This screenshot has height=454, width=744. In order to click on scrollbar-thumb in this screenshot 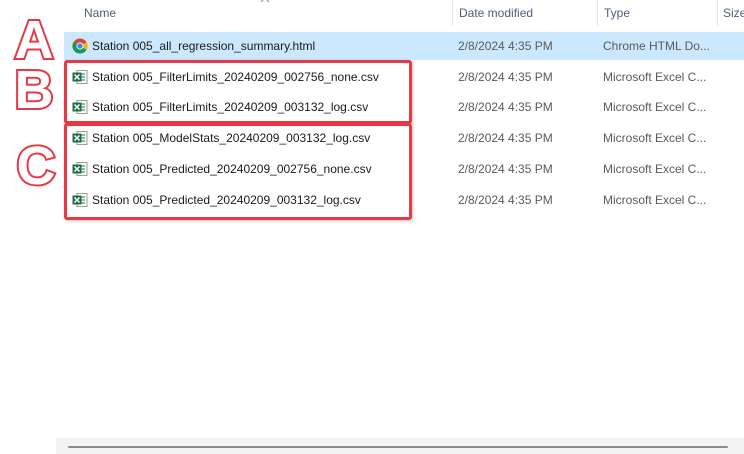, I will do `click(398, 447)`.